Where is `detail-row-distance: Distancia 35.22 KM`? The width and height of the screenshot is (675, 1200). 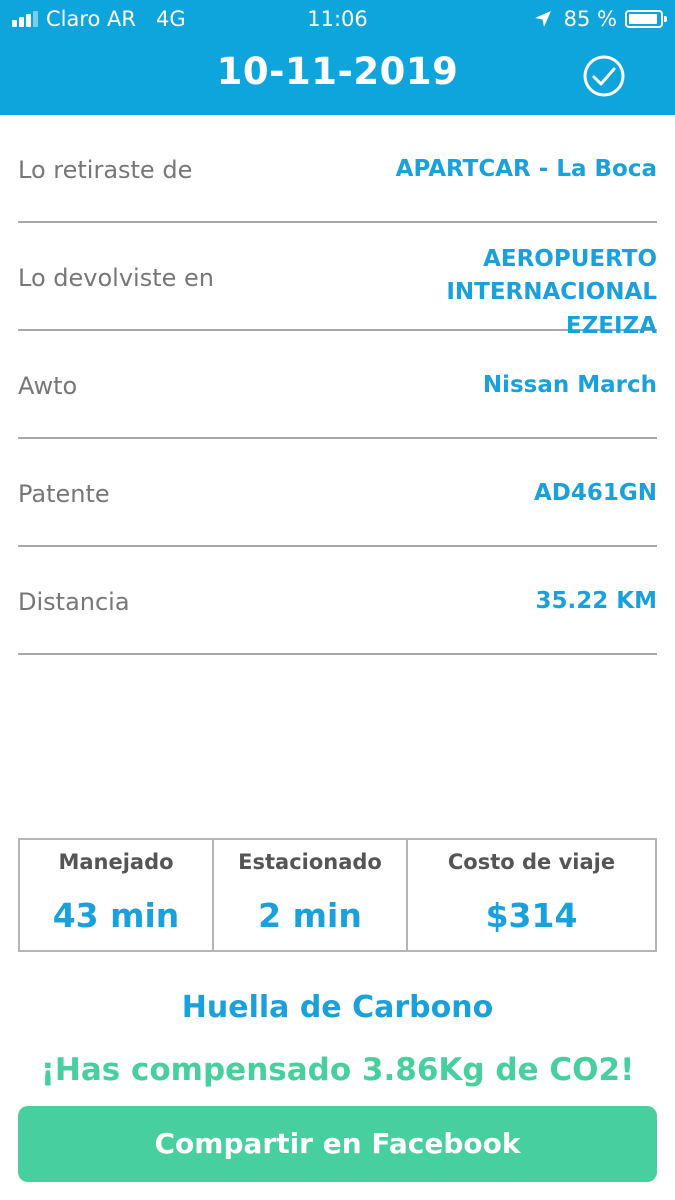
detail-row-distance: Distancia 35.22 KM is located at coordinates (337, 601).